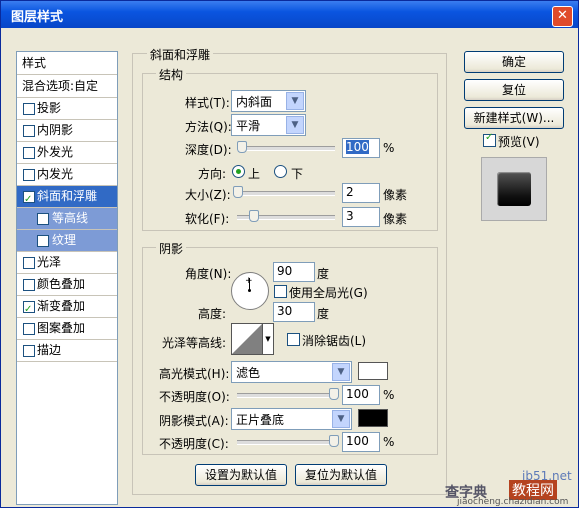 The width and height of the screenshot is (579, 508). Describe the element at coordinates (268, 125) in the screenshot. I see `method-select: 平滑 ▼` at that location.